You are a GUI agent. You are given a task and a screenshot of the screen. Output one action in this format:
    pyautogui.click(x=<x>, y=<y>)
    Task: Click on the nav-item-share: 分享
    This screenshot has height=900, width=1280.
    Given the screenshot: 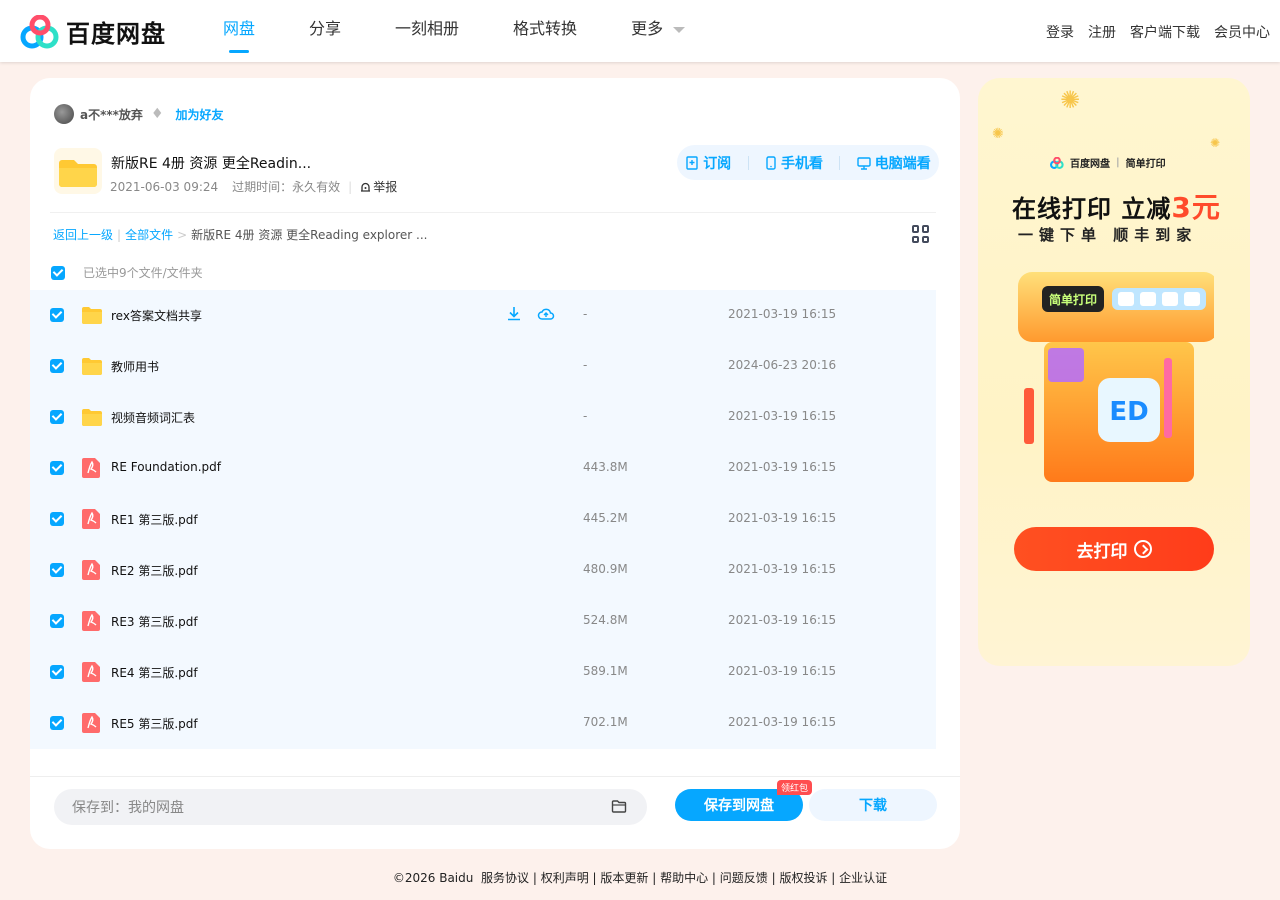 What is the action you would take?
    pyautogui.click(x=325, y=31)
    